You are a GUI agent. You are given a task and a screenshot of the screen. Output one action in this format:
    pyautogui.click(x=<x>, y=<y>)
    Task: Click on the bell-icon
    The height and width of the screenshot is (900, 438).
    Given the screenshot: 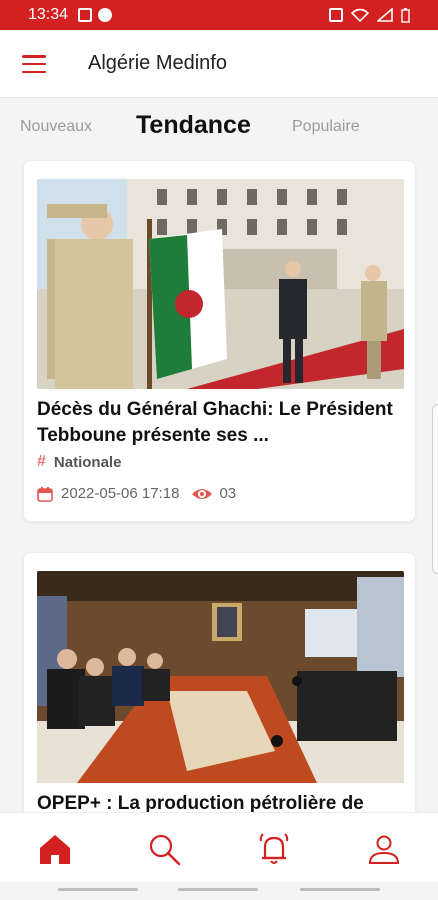 What is the action you would take?
    pyautogui.click(x=274, y=849)
    